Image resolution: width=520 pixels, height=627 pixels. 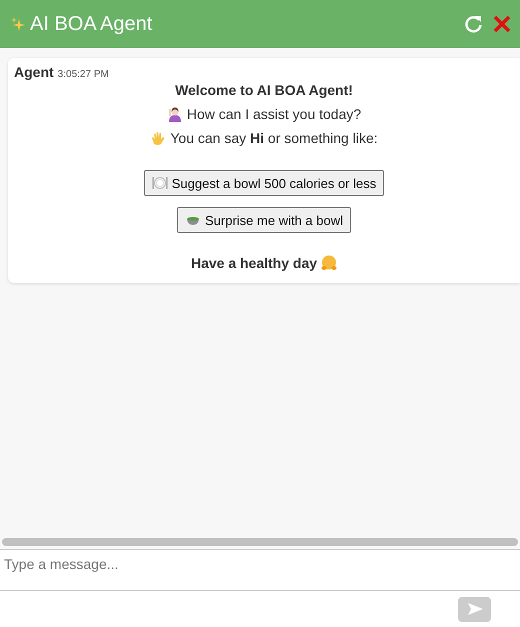 What do you see at coordinates (474, 24) in the screenshot?
I see `refresh-button` at bounding box center [474, 24].